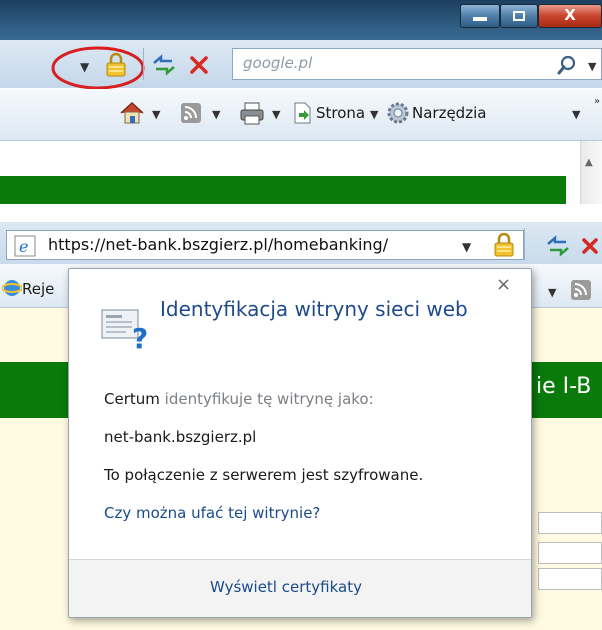 Image resolution: width=602 pixels, height=630 pixels. Describe the element at coordinates (449, 113) in the screenshot. I see `tools-menu-label: Narzędzia` at that location.